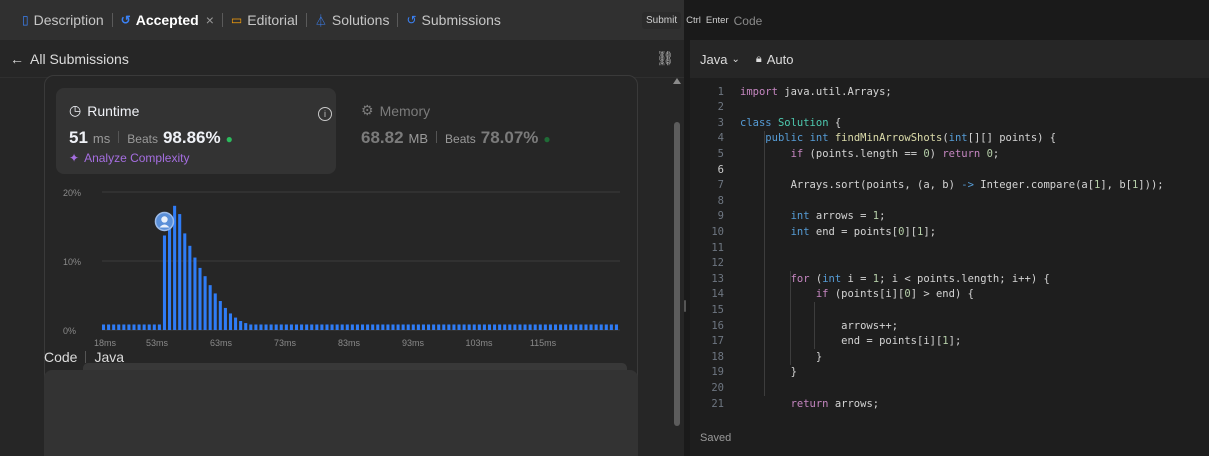 The image size is (1209, 456). I want to click on code-line: 2, so click(949, 107).